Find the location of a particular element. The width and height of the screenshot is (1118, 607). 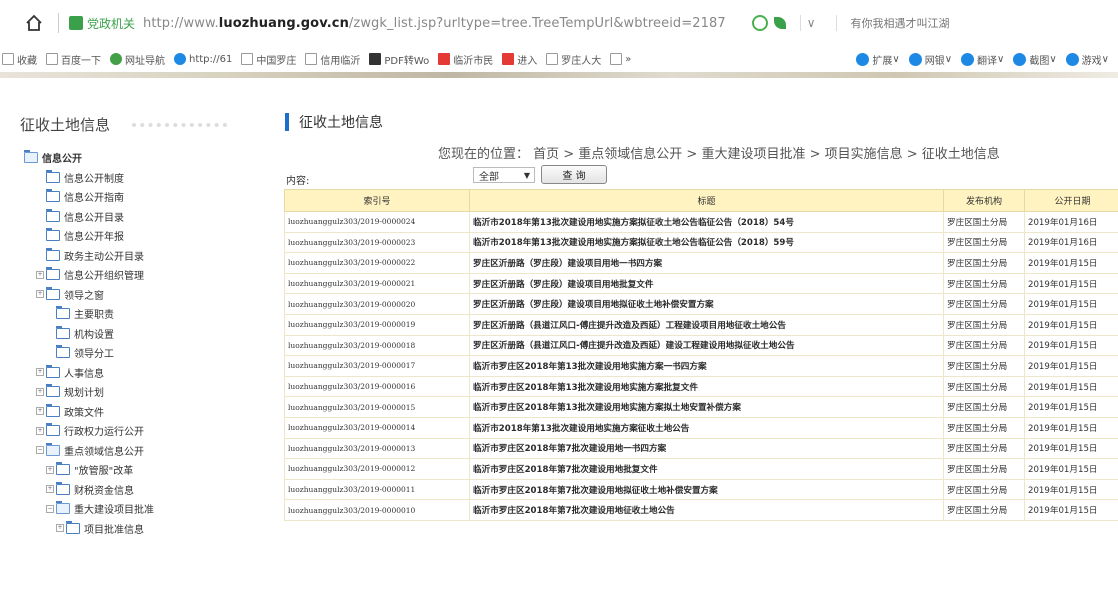

cell-title: 临沂市2018年第13批次建设用地实施方案征收土地公告 is located at coordinates (706, 427).